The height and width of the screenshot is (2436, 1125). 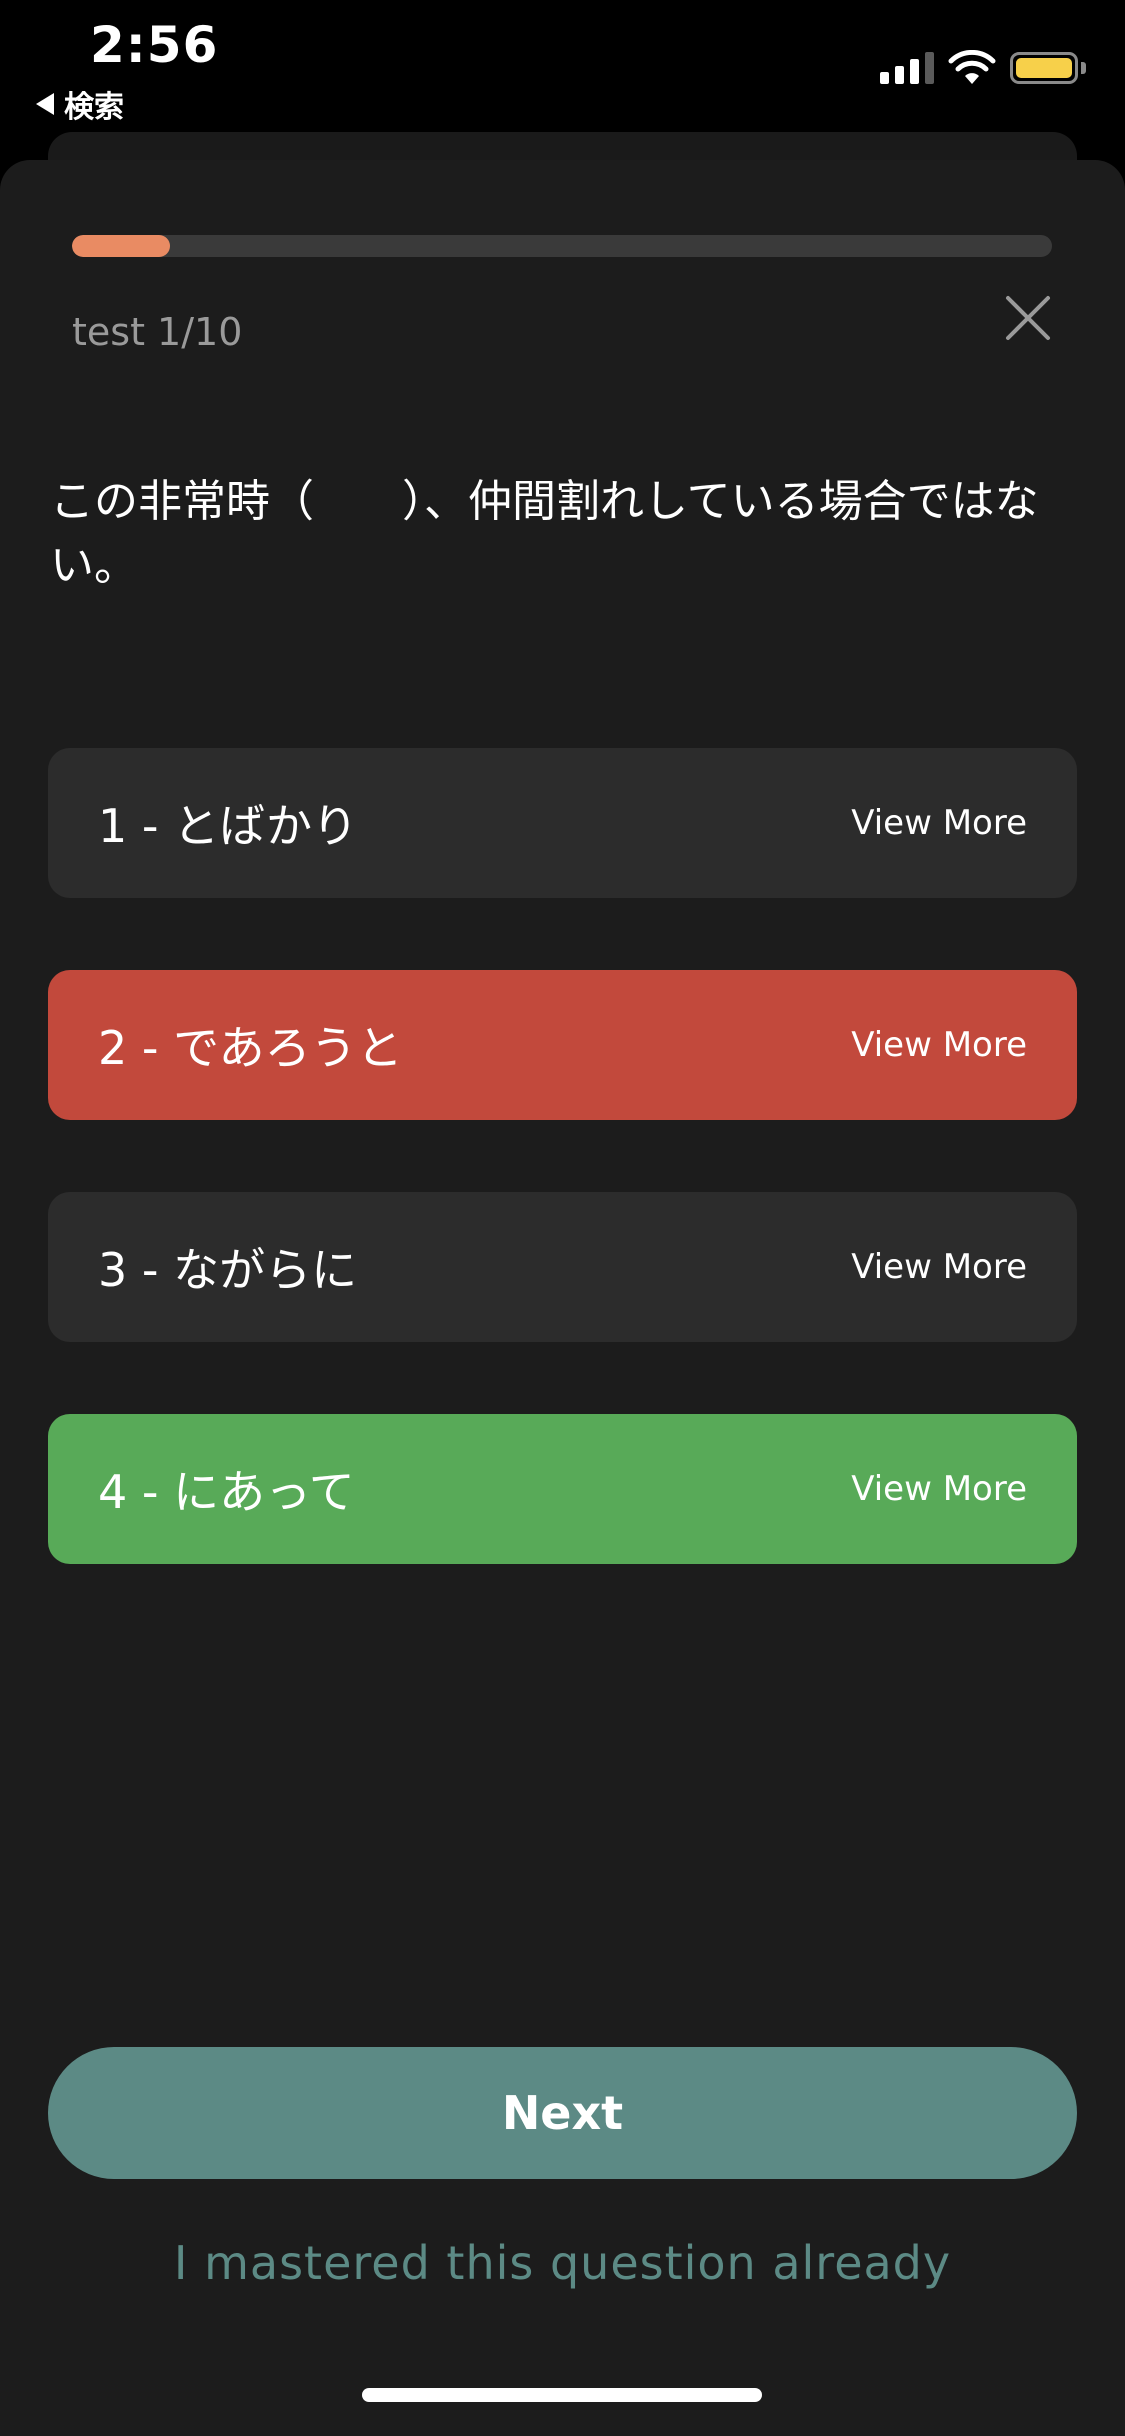 I want to click on battery-icon, so click(x=1044, y=68).